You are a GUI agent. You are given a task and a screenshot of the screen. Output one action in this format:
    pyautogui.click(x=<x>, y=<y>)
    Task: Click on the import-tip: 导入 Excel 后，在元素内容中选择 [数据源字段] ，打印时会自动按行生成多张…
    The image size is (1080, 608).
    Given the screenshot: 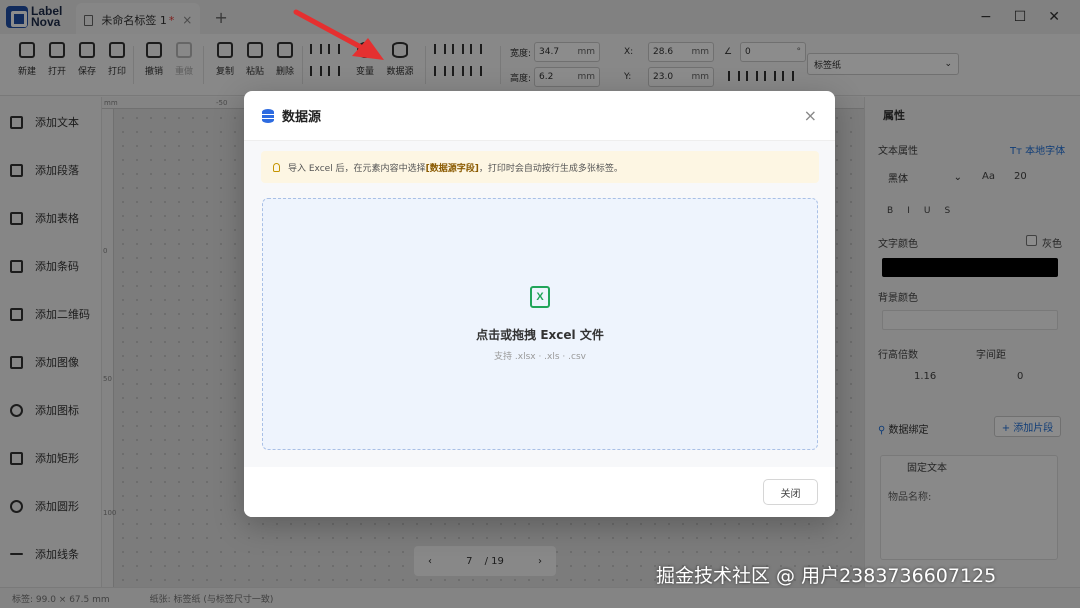 What is the action you would take?
    pyautogui.click(x=540, y=167)
    